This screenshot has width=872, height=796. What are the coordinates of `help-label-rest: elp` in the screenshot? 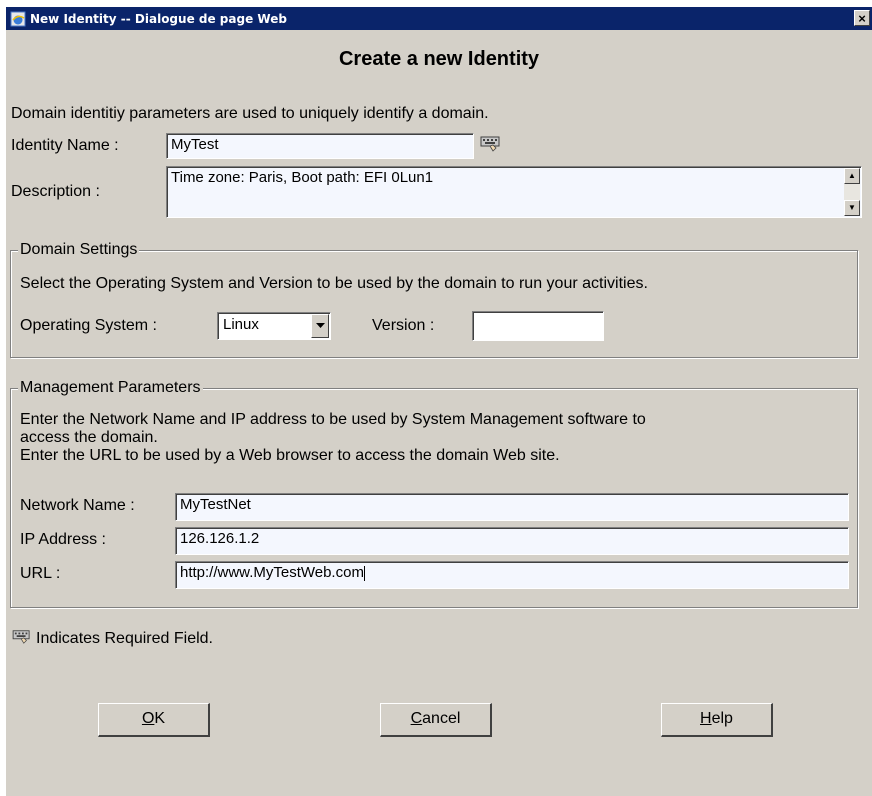 It's located at (722, 718).